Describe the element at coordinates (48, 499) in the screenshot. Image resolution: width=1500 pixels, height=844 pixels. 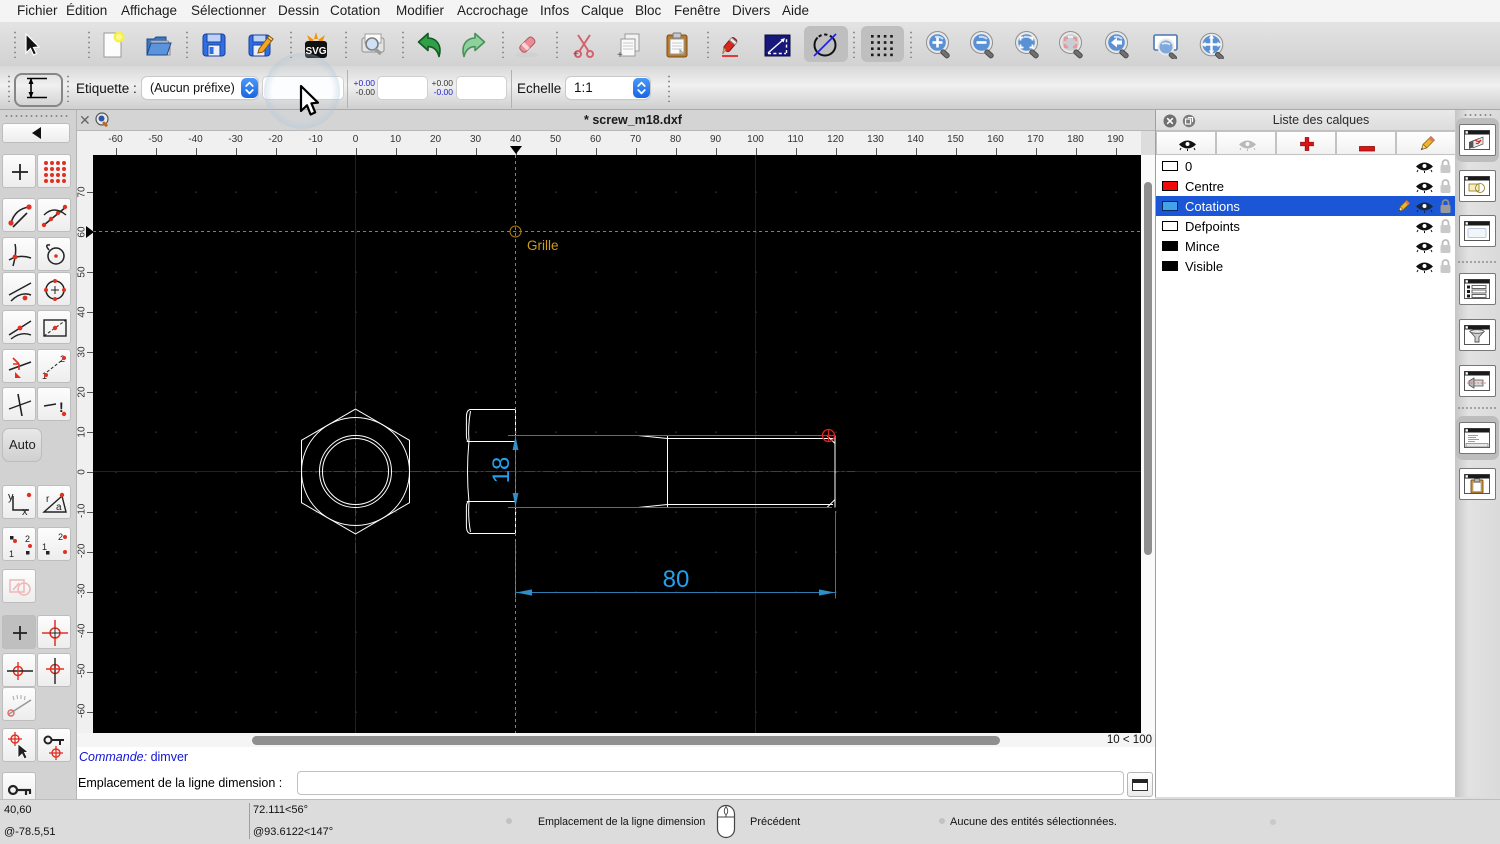
I see `svg-text: r` at that location.